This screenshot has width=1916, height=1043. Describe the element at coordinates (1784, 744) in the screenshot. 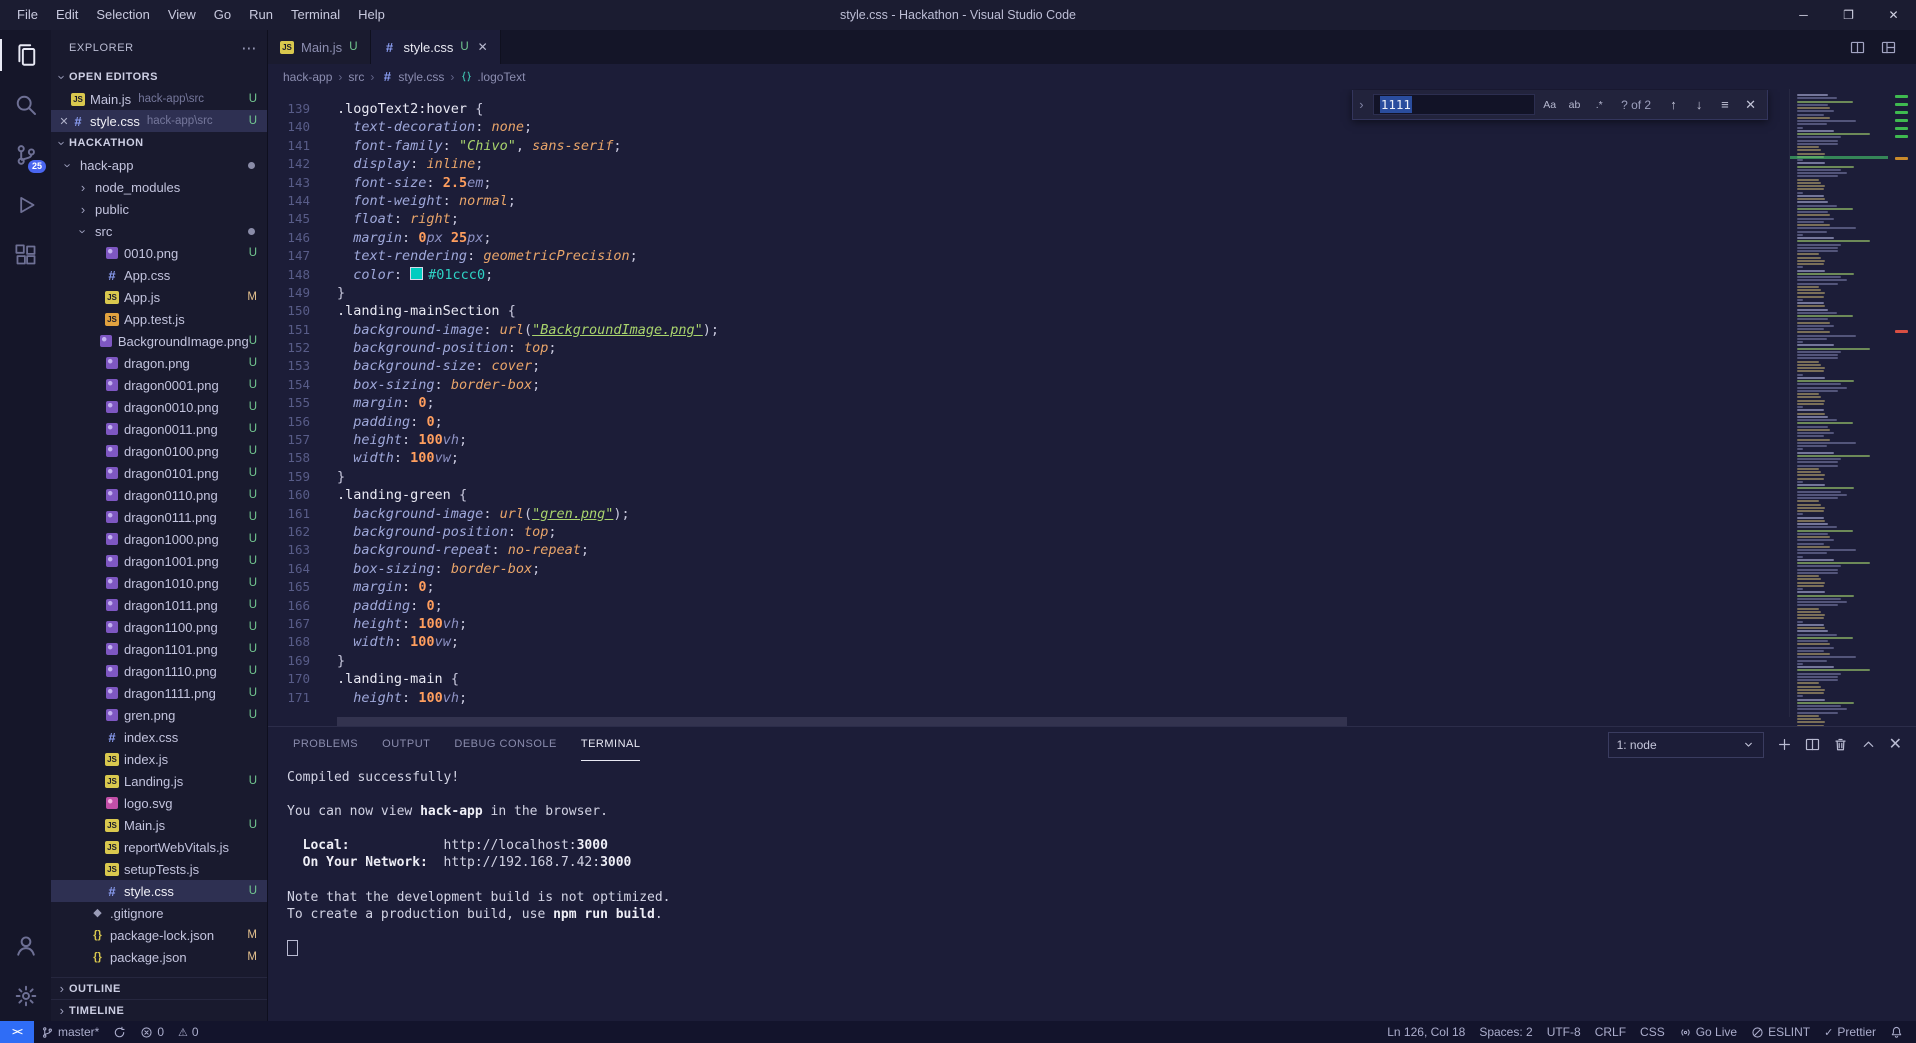

I see `plus-icon` at that location.